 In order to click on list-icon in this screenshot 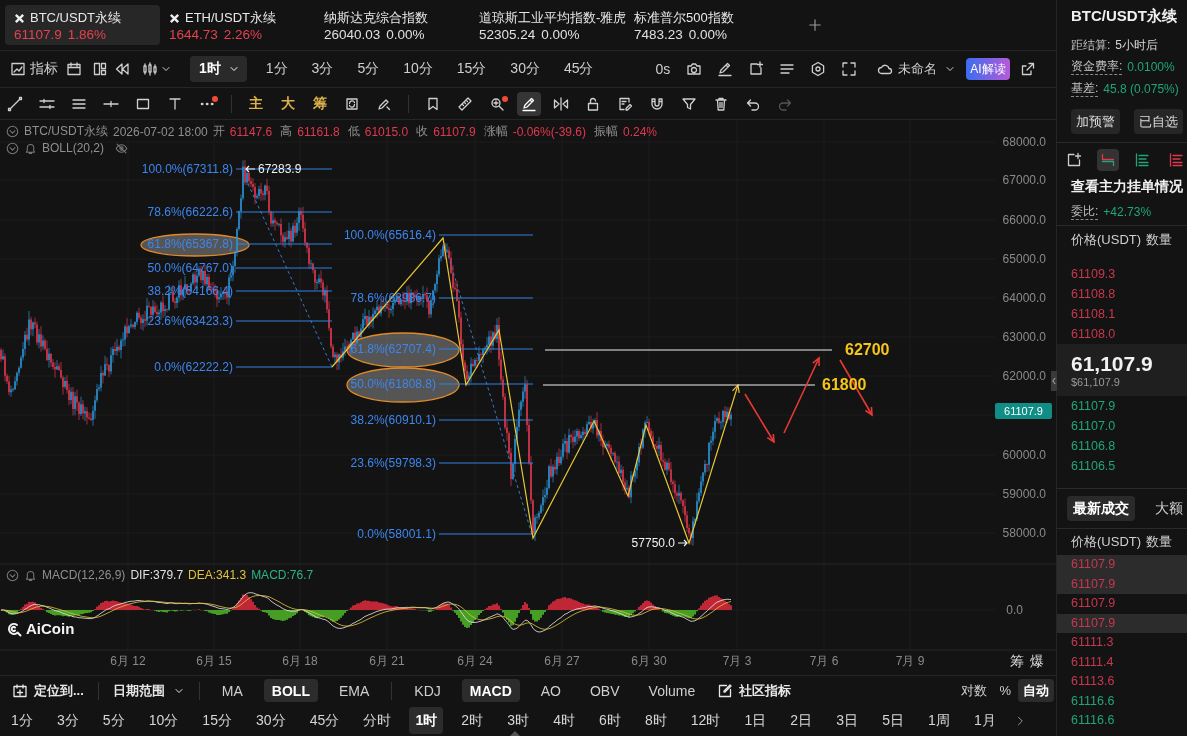, I will do `click(787, 69)`.